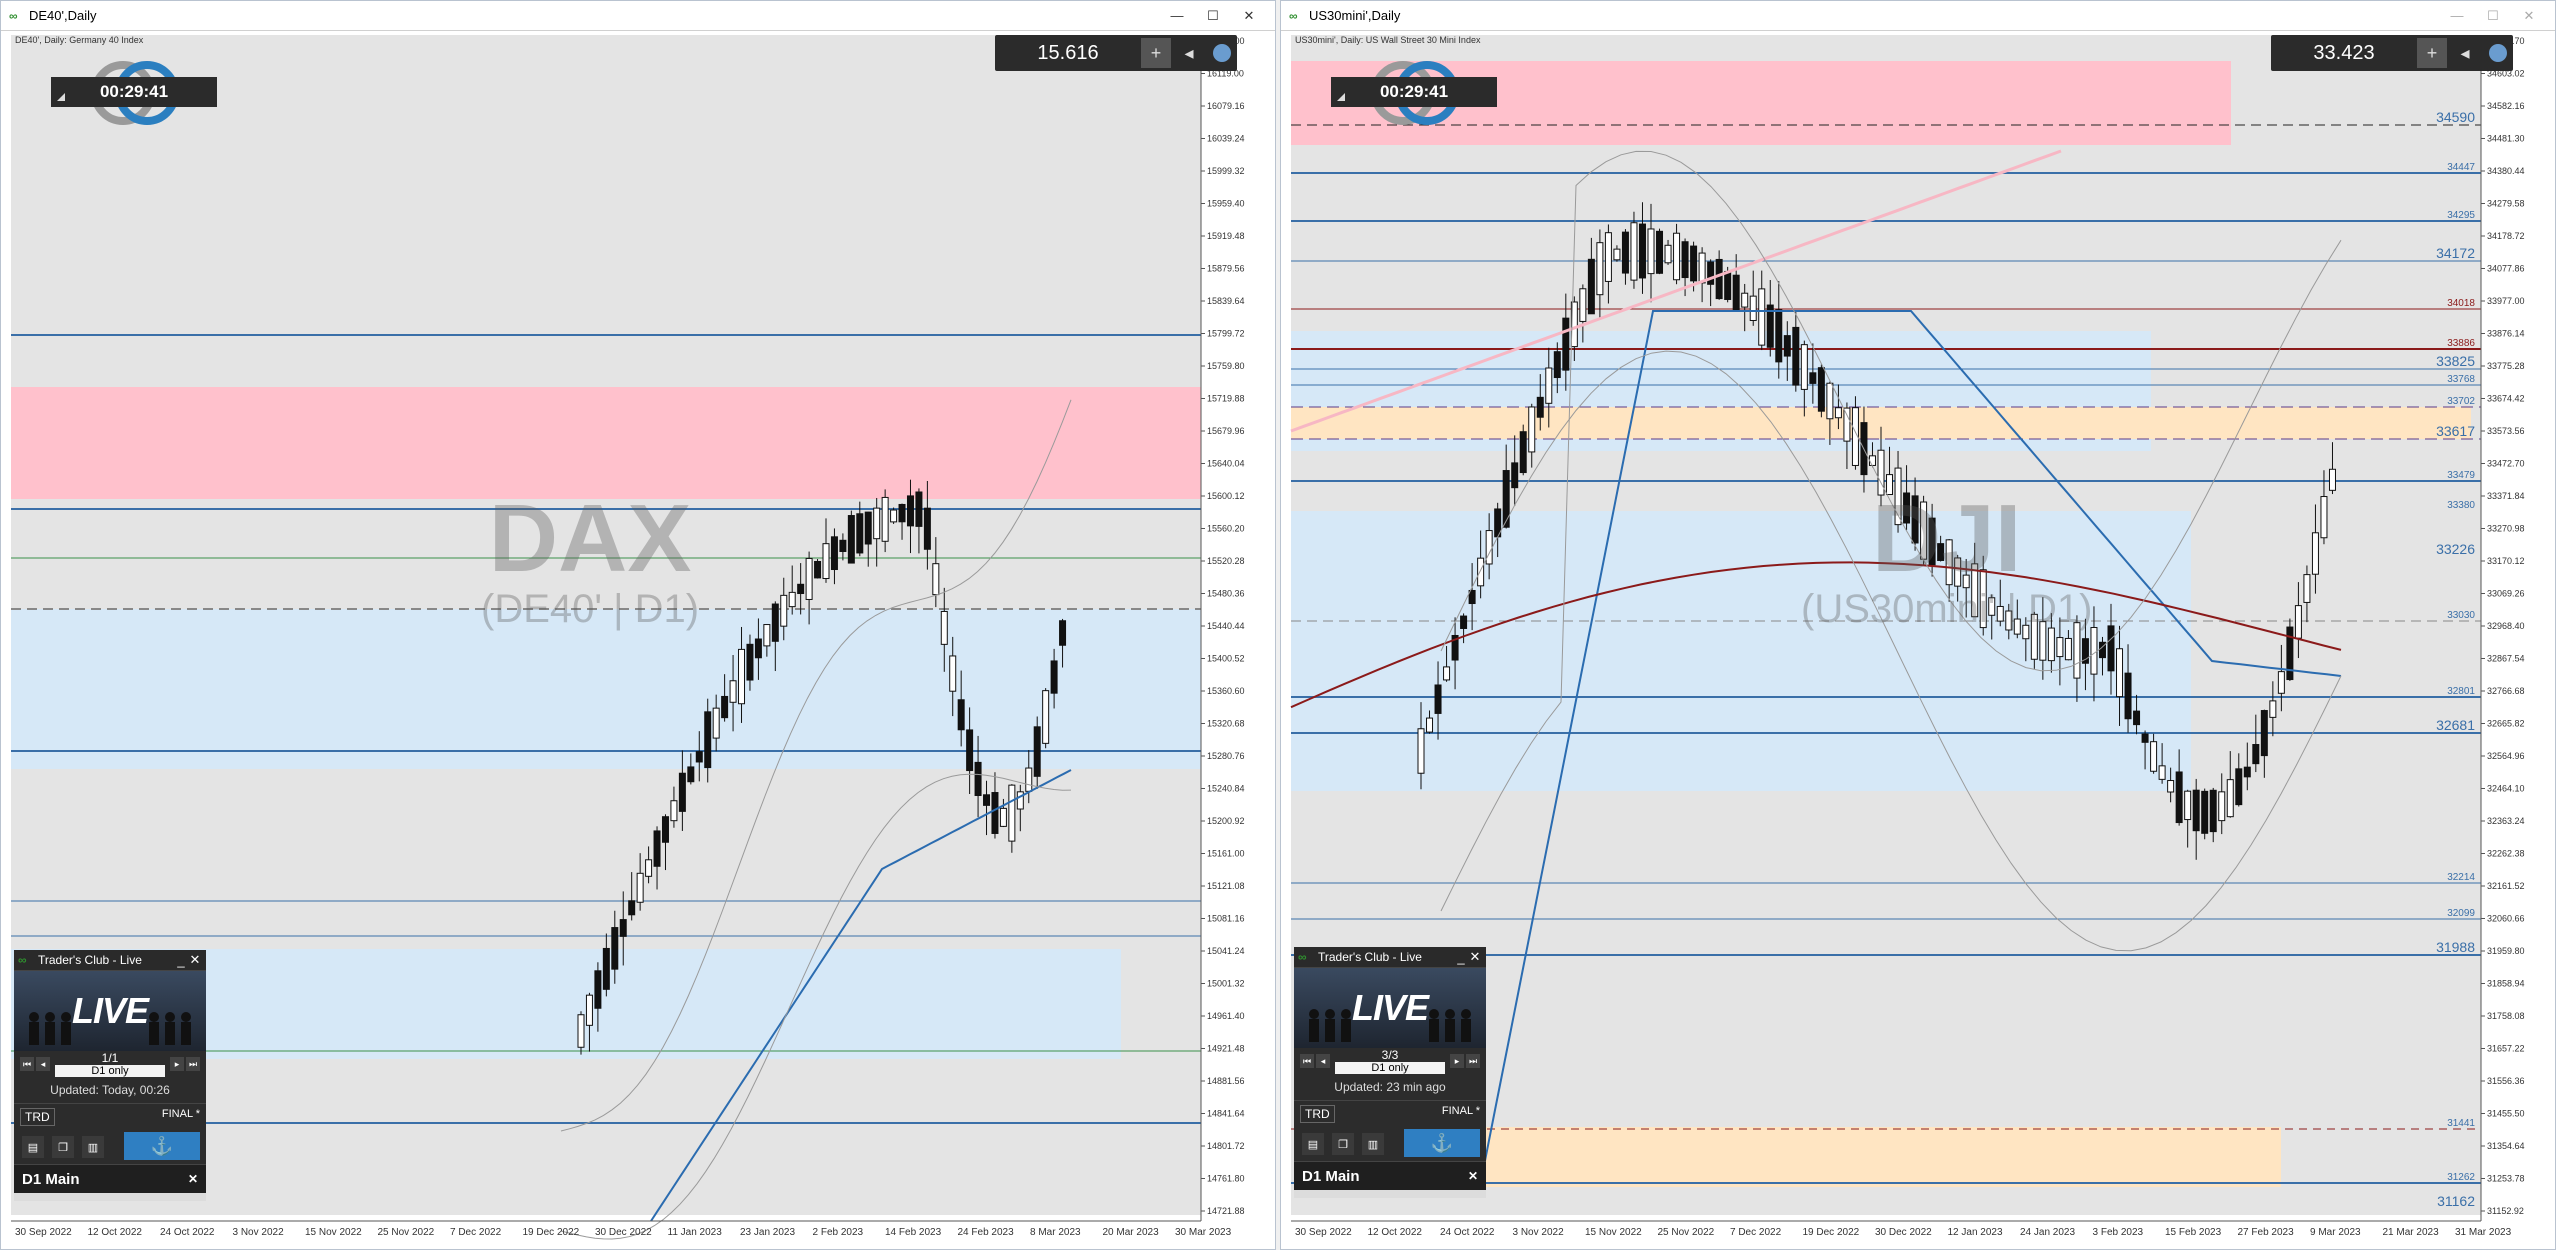  I want to click on page-indicator: 3/3, so click(1390, 1055).